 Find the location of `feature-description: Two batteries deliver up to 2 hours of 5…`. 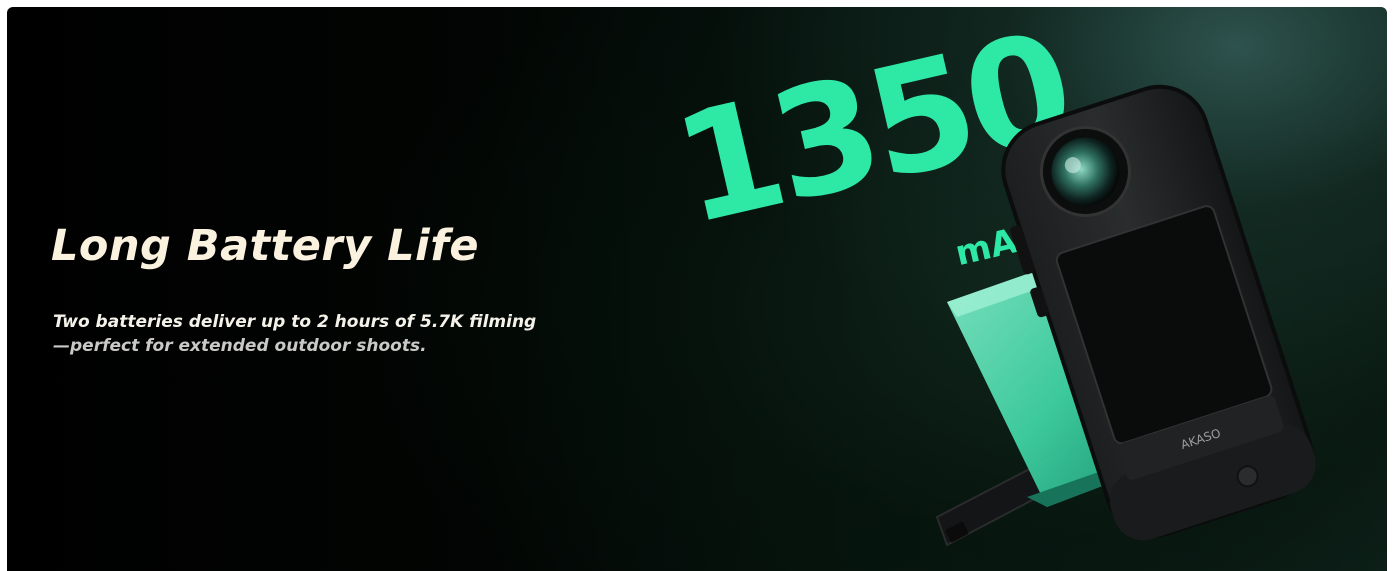

feature-description: Two batteries deliver up to 2 hours of 5… is located at coordinates (294, 334).